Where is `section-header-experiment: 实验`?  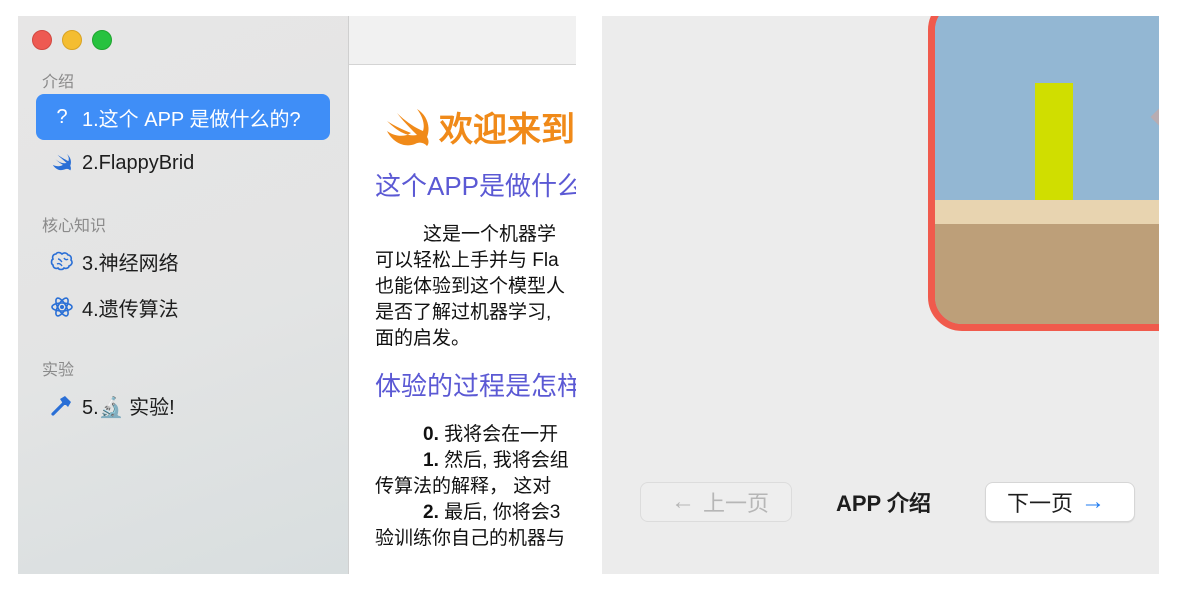 section-header-experiment: 实验 is located at coordinates (58, 370).